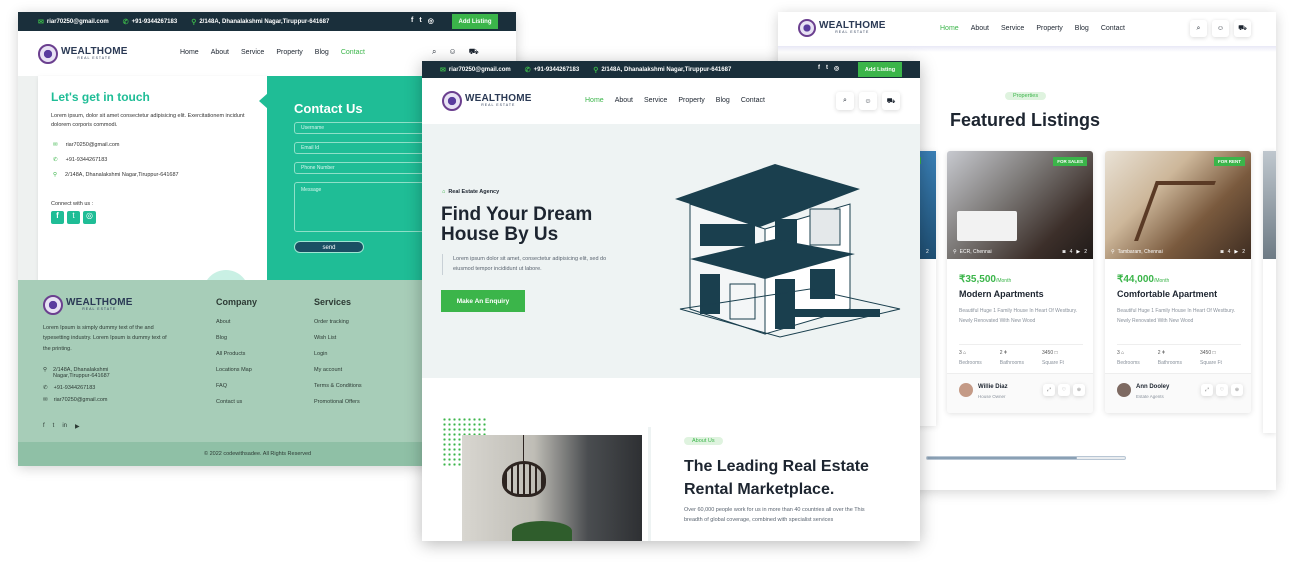 The image size is (1294, 564). Describe the element at coordinates (338, 322) in the screenshot. I see `service-link: Order tracking` at that location.